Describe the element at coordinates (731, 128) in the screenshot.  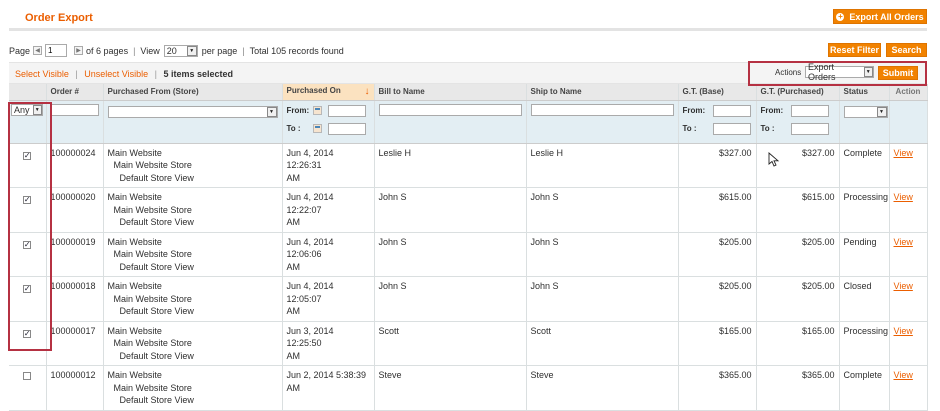
I see `gt-base-to-input` at that location.